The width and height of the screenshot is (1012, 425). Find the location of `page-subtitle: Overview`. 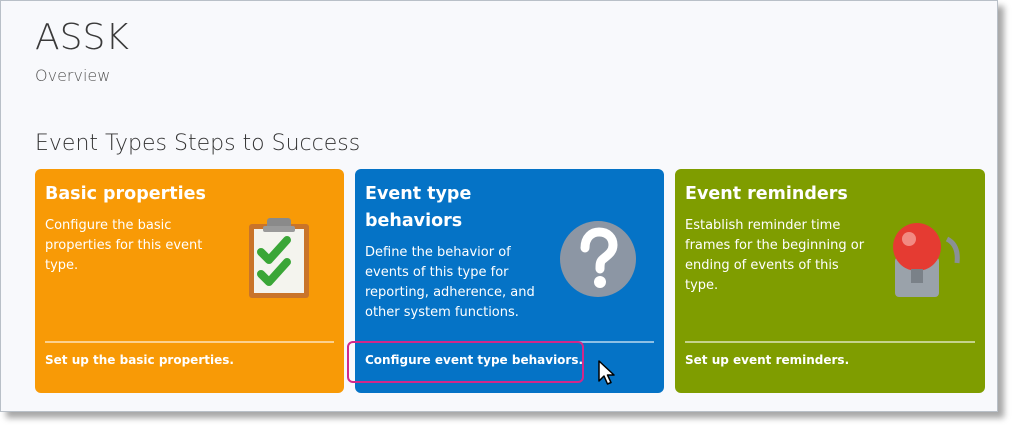

page-subtitle: Overview is located at coordinates (73, 75).